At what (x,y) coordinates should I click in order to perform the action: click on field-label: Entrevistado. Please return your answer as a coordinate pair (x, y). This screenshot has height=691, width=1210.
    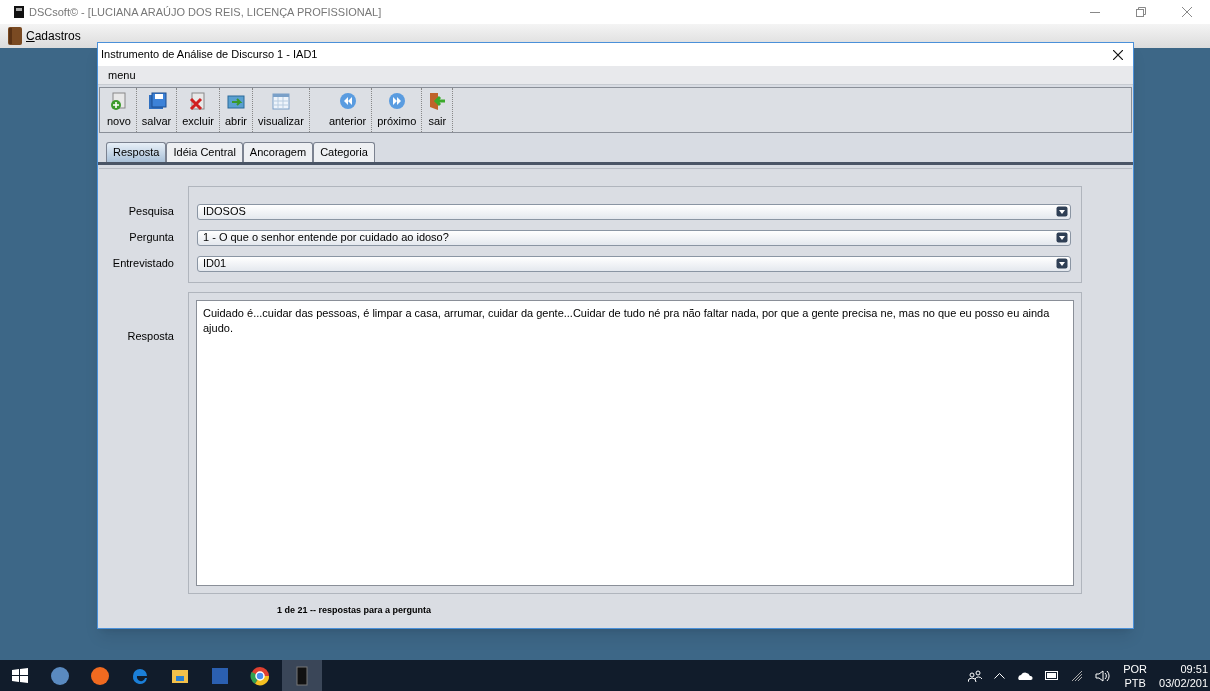
    Looking at the image, I should click on (142, 263).